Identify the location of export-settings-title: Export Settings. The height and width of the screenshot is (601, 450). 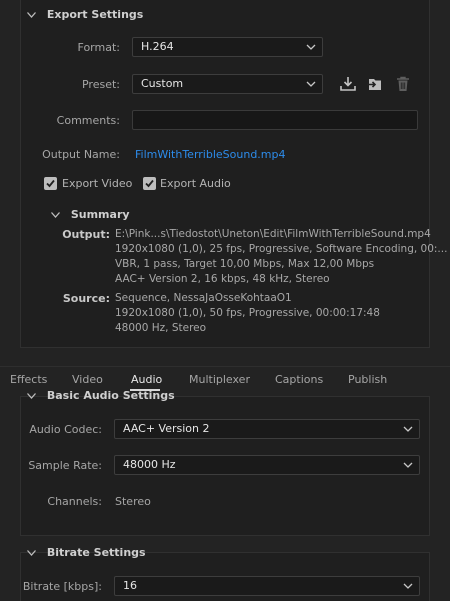
(95, 14).